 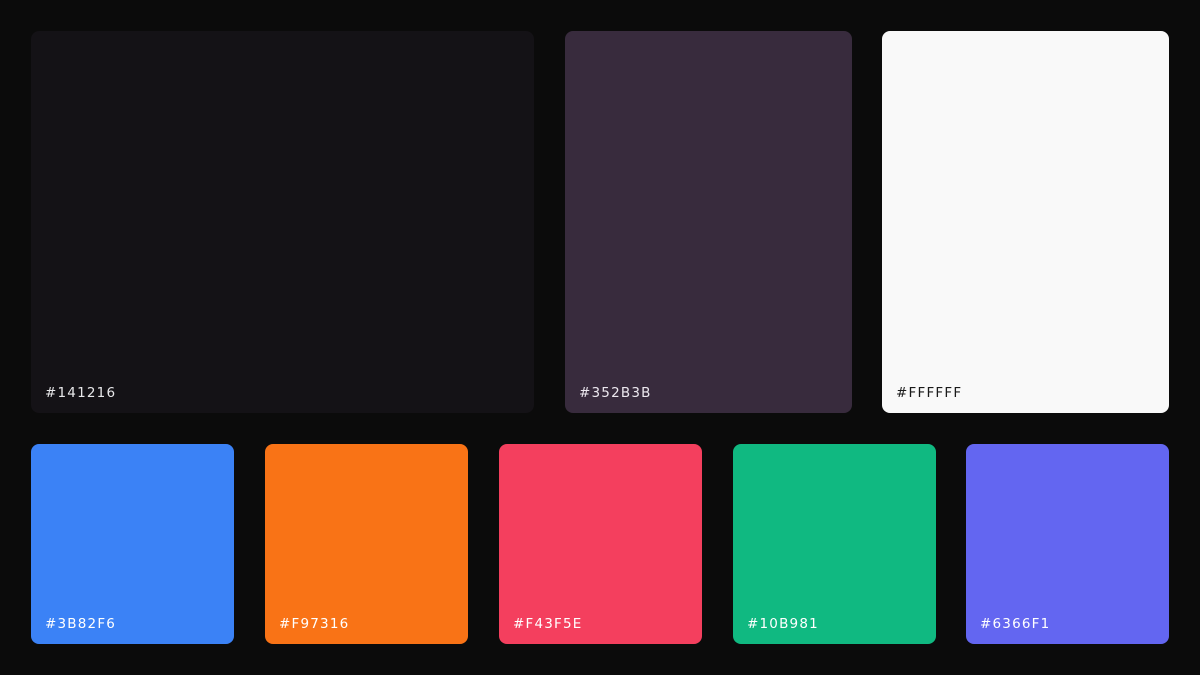 I want to click on swatch-3b82f6: #3B82F6, so click(x=132, y=544).